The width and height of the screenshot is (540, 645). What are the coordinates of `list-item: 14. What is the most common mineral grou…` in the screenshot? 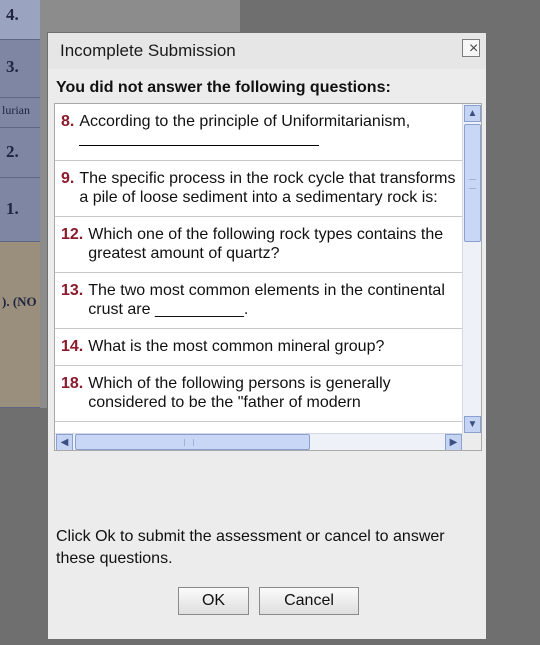 It's located at (259, 347).